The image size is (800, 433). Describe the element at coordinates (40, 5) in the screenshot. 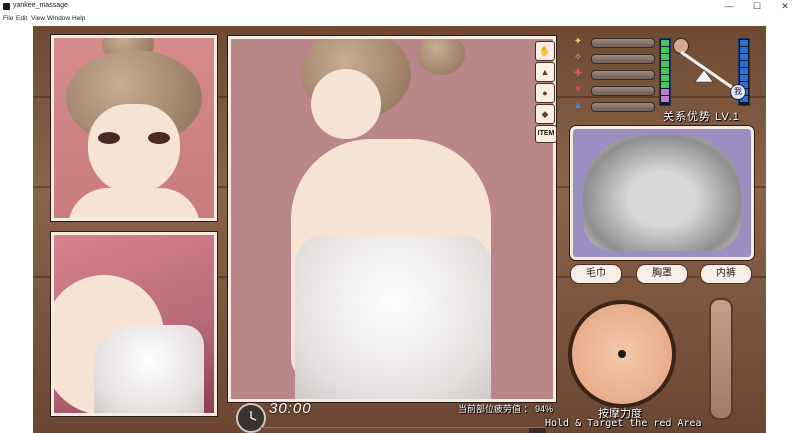

I see `window-title: yankee_massage` at that location.